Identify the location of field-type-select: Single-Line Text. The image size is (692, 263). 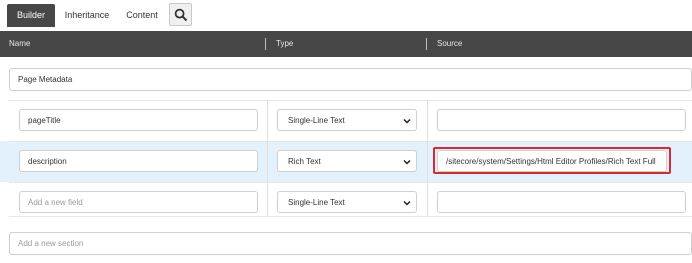
(347, 120).